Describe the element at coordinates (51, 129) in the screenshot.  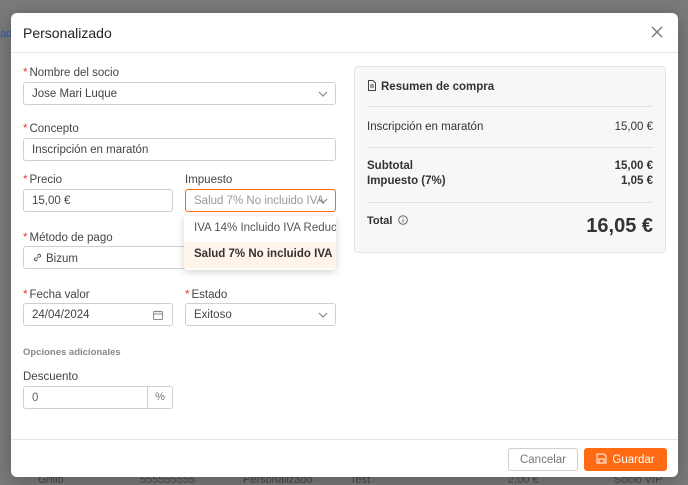
I see `concepto-label: * Concepto` at that location.